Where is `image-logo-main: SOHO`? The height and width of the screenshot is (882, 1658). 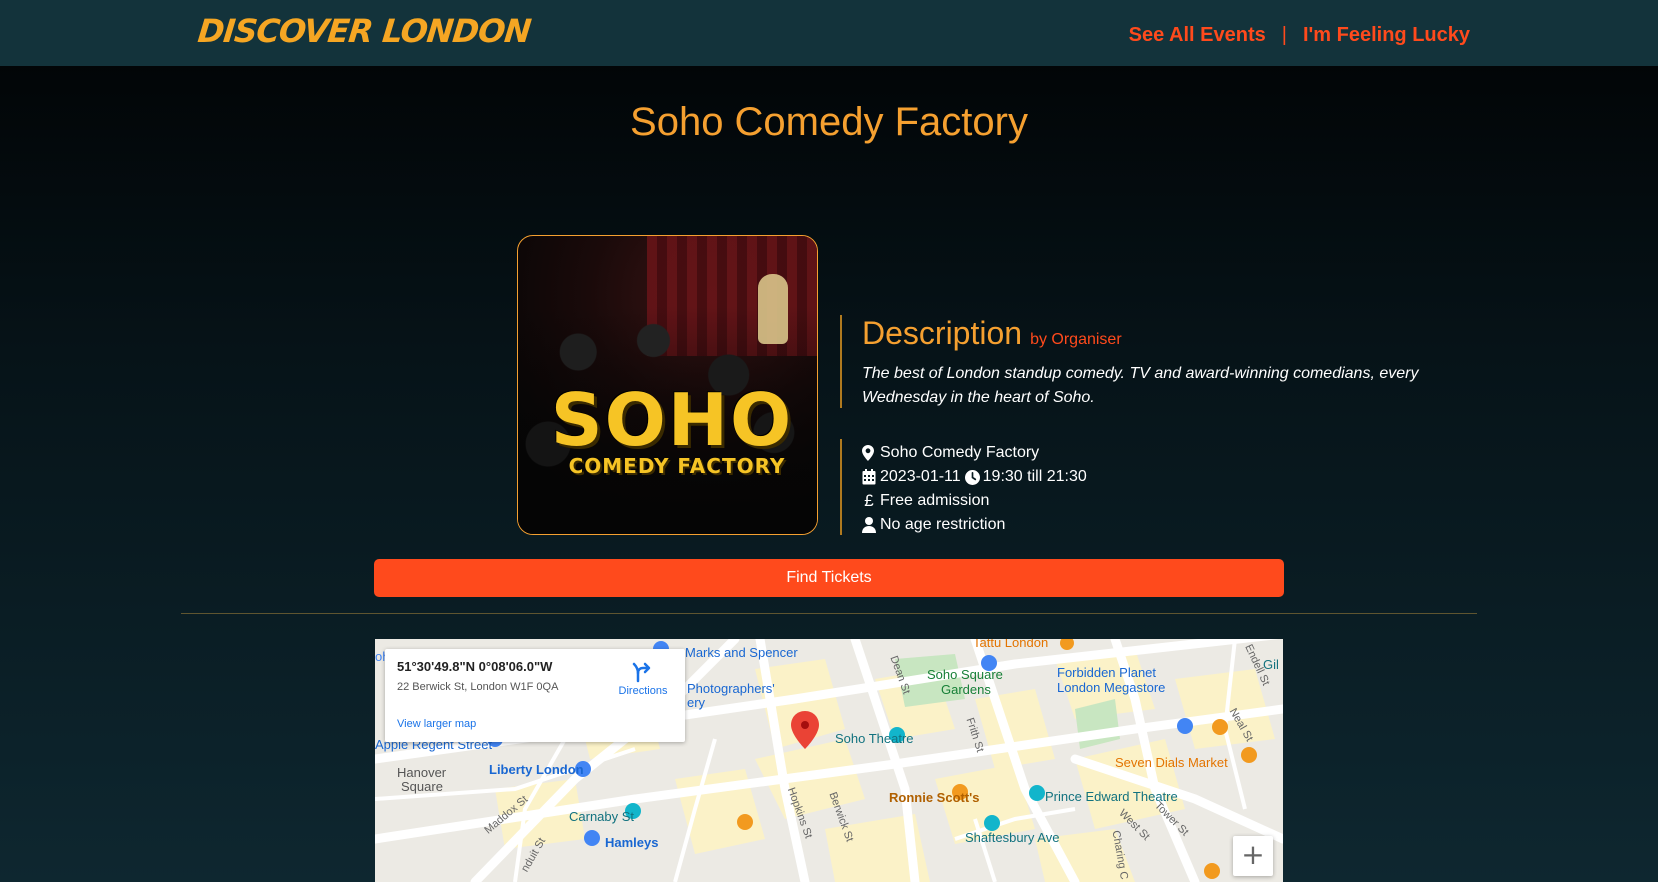 image-logo-main: SOHO is located at coordinates (672, 420).